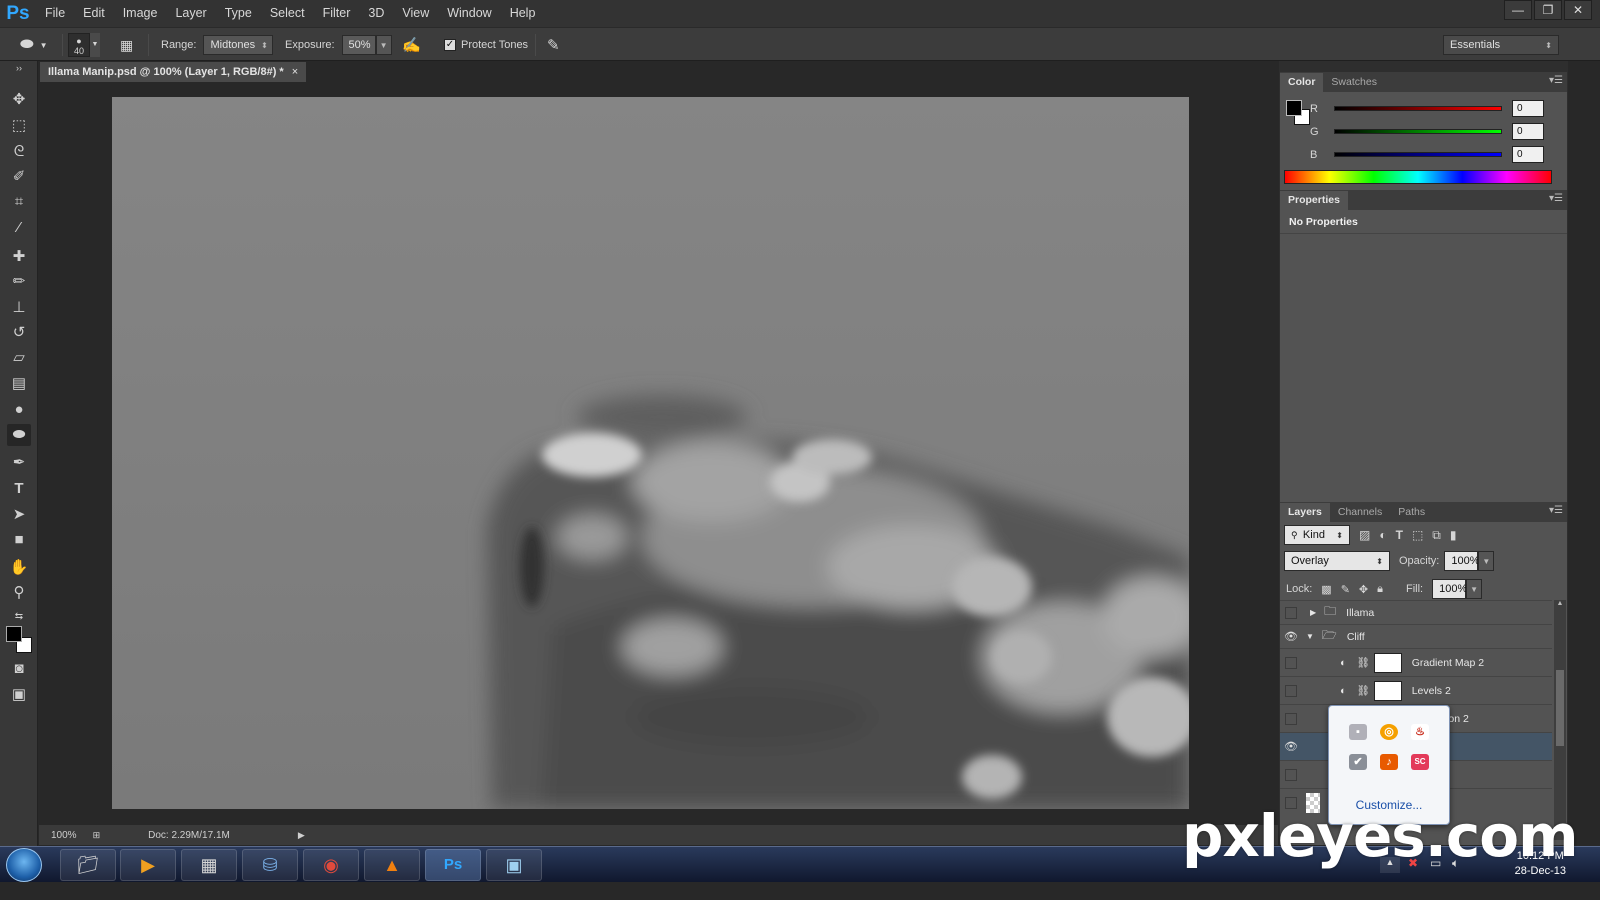 The image size is (1600, 900). I want to click on tab-layers: Layers, so click(1305, 512).